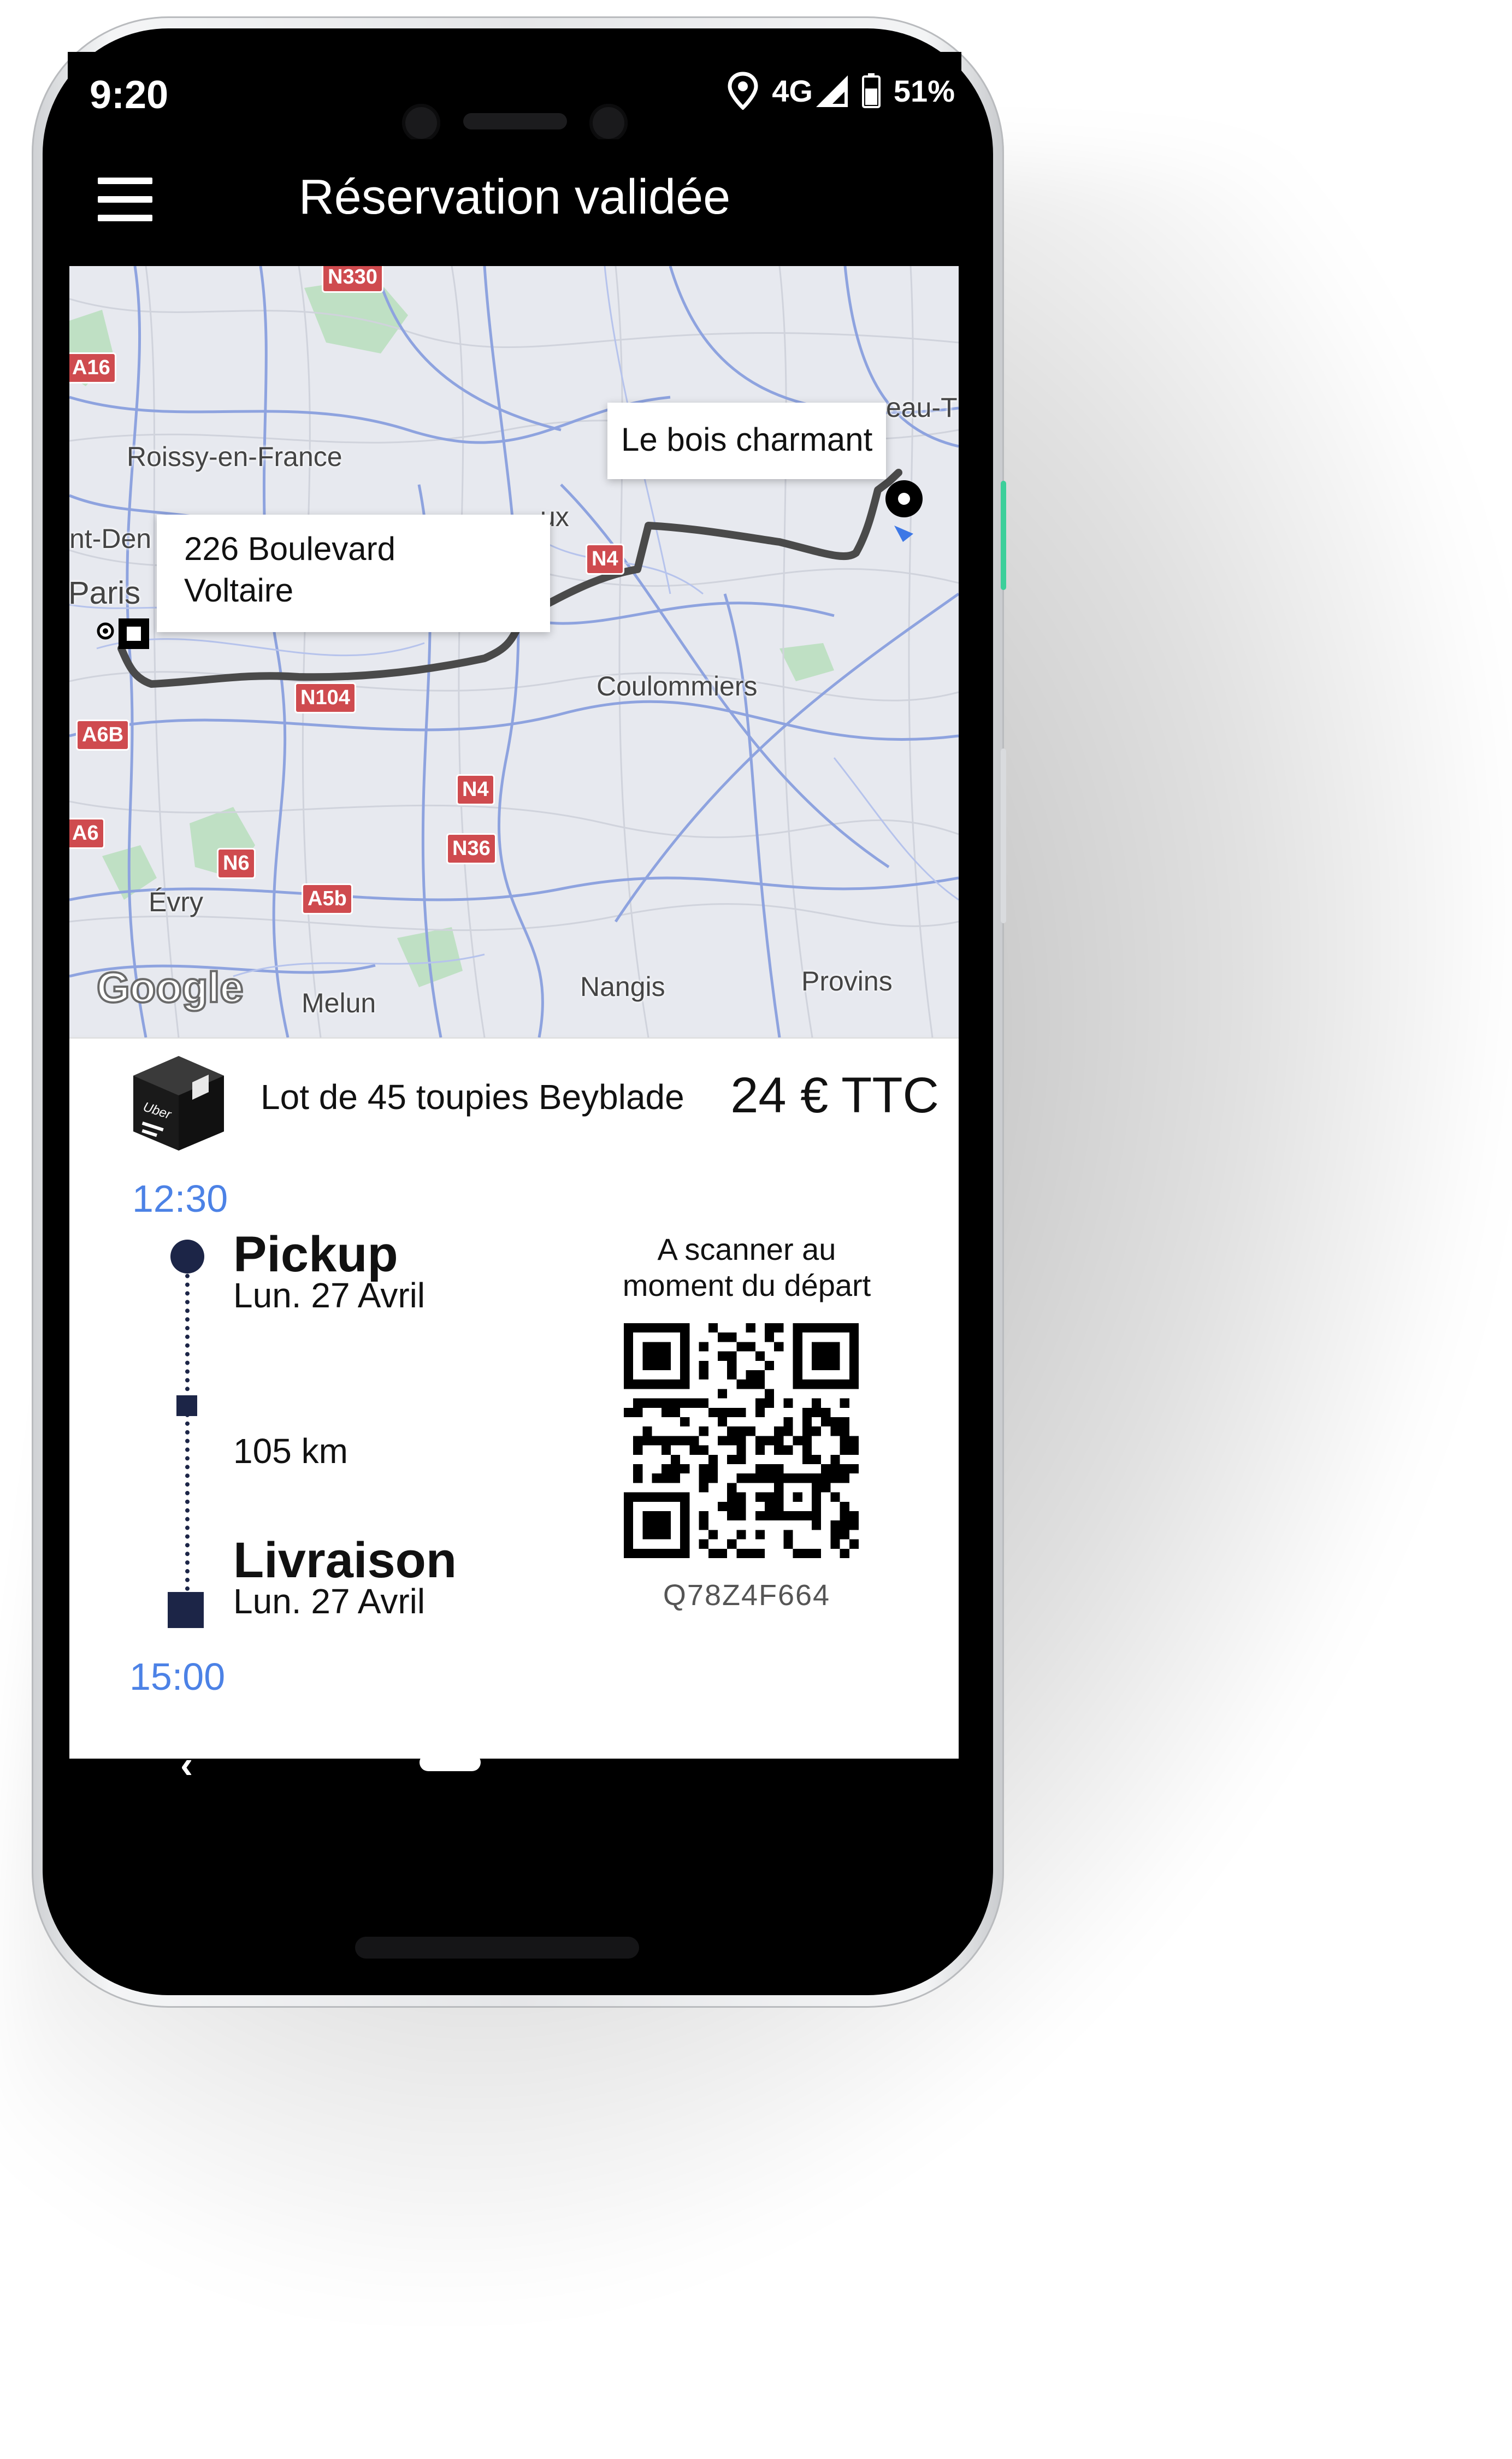 This screenshot has width=1512, height=2459. What do you see at coordinates (187, 1256) in the screenshot?
I see `pickup-marker` at bounding box center [187, 1256].